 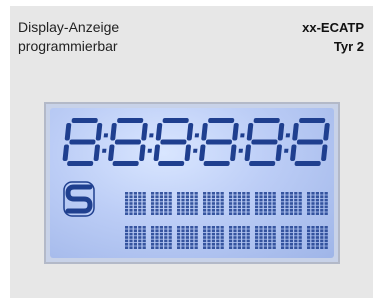 I want to click on model-label: xx-ECATP Tyr 2, so click(x=333, y=37).